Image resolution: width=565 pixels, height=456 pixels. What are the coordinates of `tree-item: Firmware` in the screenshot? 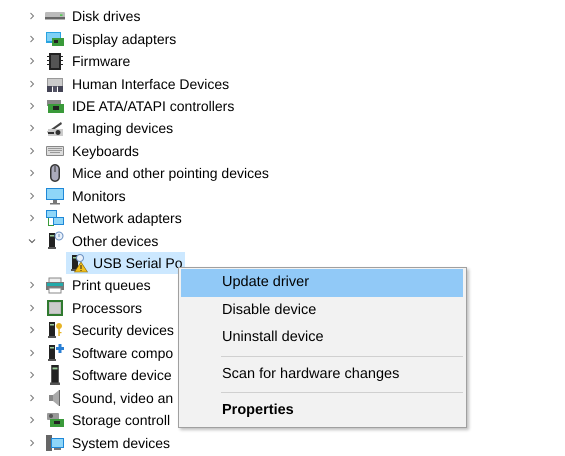 It's located at (101, 61).